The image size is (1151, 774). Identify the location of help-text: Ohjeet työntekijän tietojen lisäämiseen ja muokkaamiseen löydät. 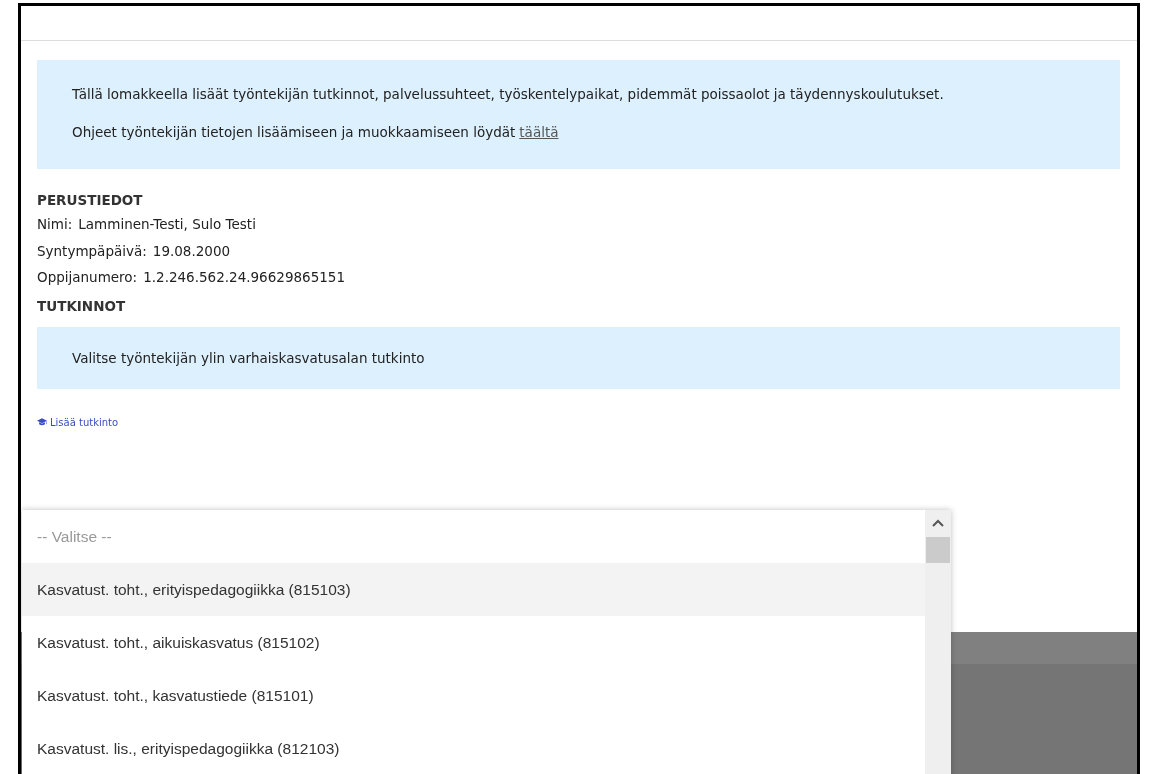
(294, 132).